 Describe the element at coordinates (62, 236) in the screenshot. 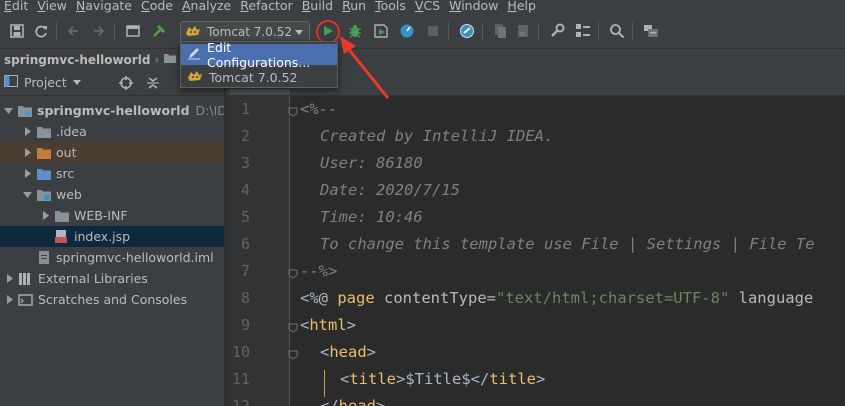

I see `jsp-file-icon` at that location.